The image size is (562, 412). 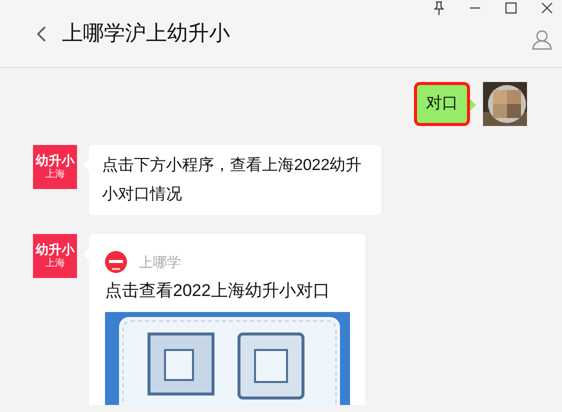 I want to click on message-bubble: 对口, so click(x=442, y=104).